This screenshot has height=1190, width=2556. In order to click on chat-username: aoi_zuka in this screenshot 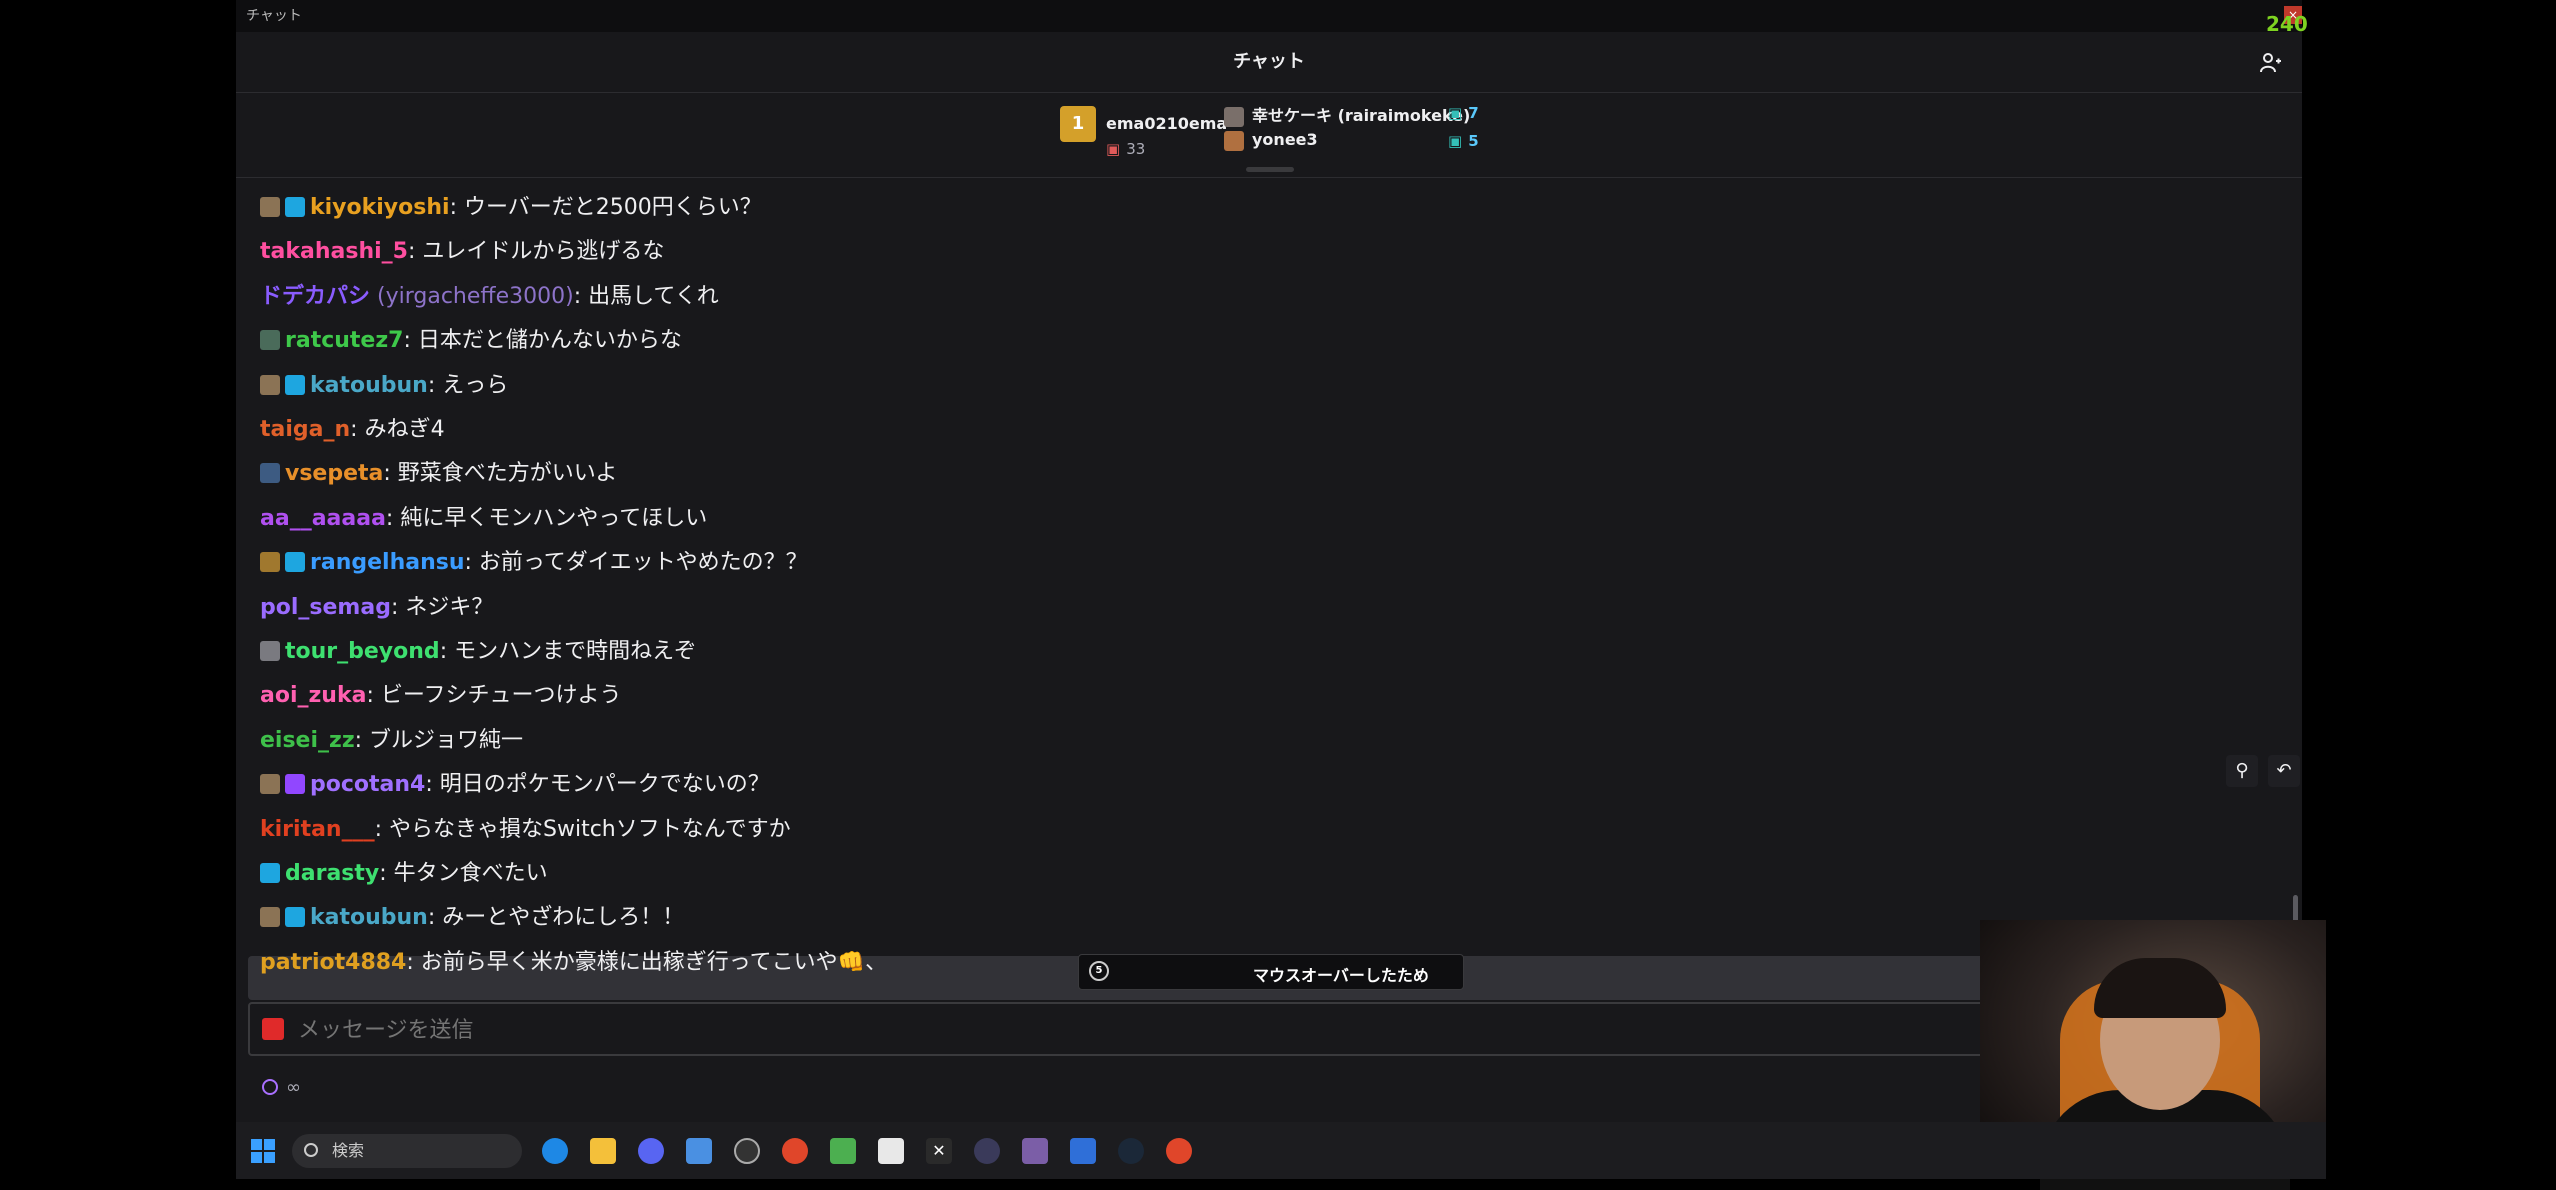, I will do `click(313, 695)`.